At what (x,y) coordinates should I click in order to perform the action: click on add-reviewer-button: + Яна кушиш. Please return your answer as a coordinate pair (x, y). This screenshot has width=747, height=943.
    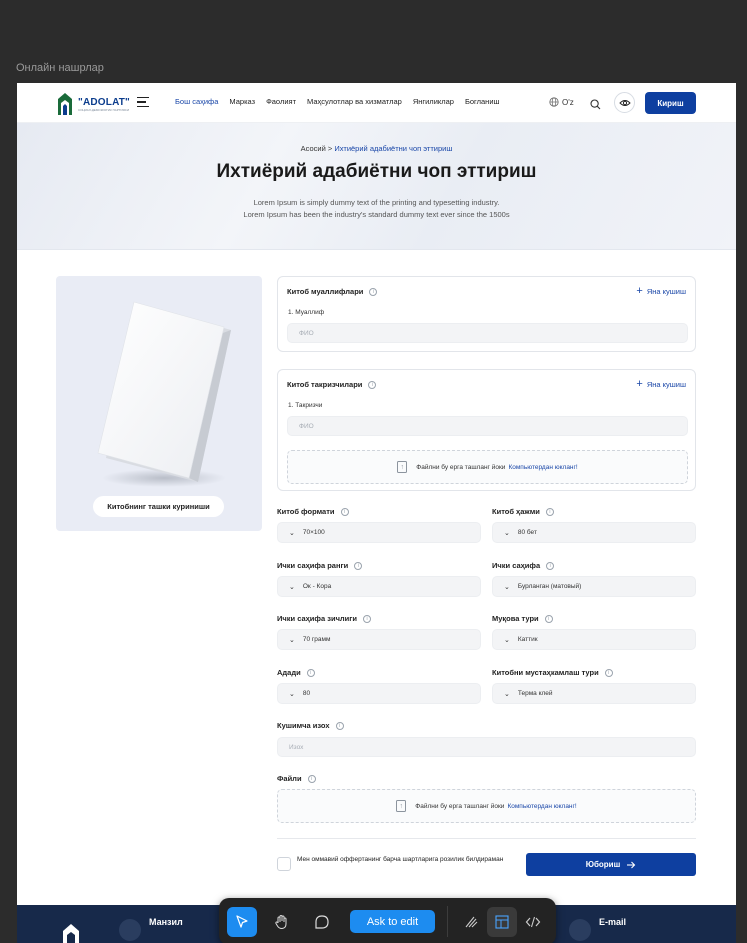
    Looking at the image, I should click on (661, 384).